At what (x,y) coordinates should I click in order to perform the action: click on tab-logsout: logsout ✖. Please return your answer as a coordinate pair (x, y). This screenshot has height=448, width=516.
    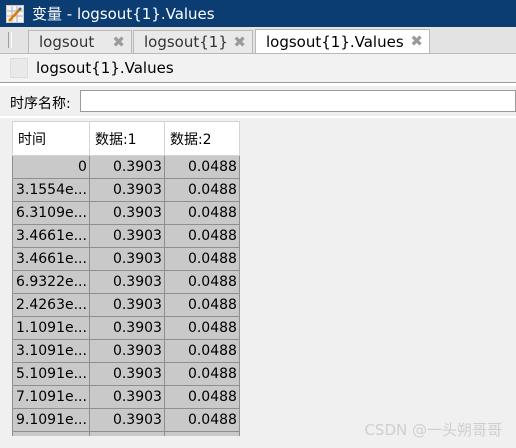
    Looking at the image, I should click on (80, 41).